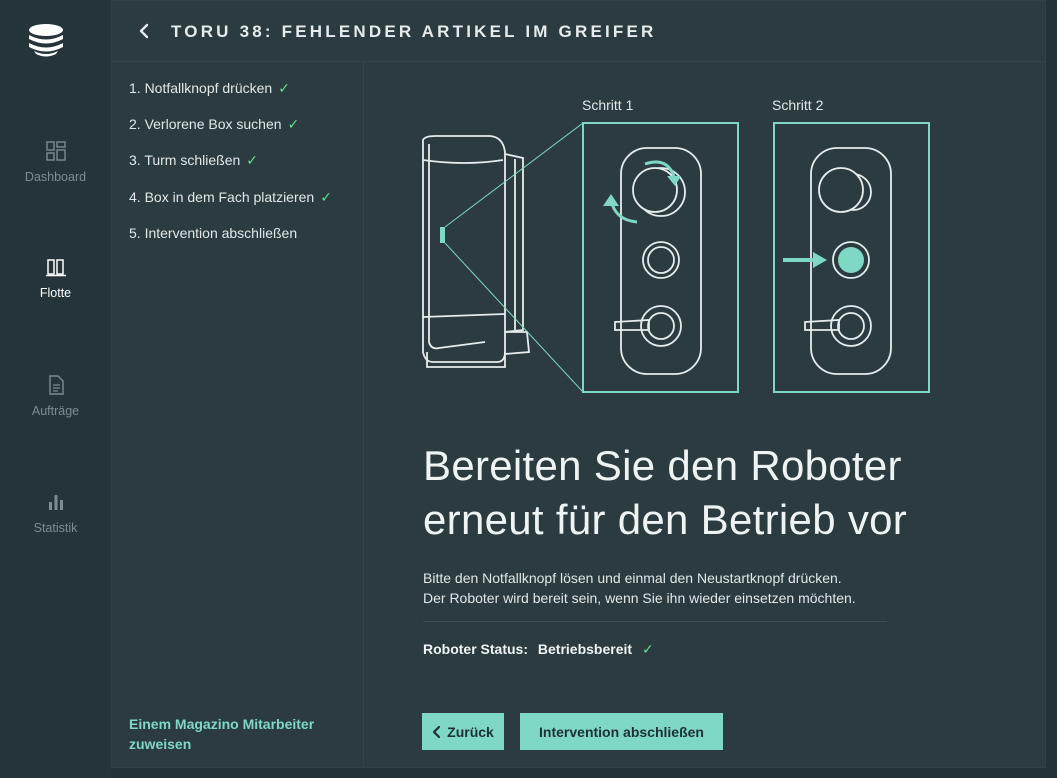  I want to click on nav-label-auftraege: Aufträge, so click(55, 411).